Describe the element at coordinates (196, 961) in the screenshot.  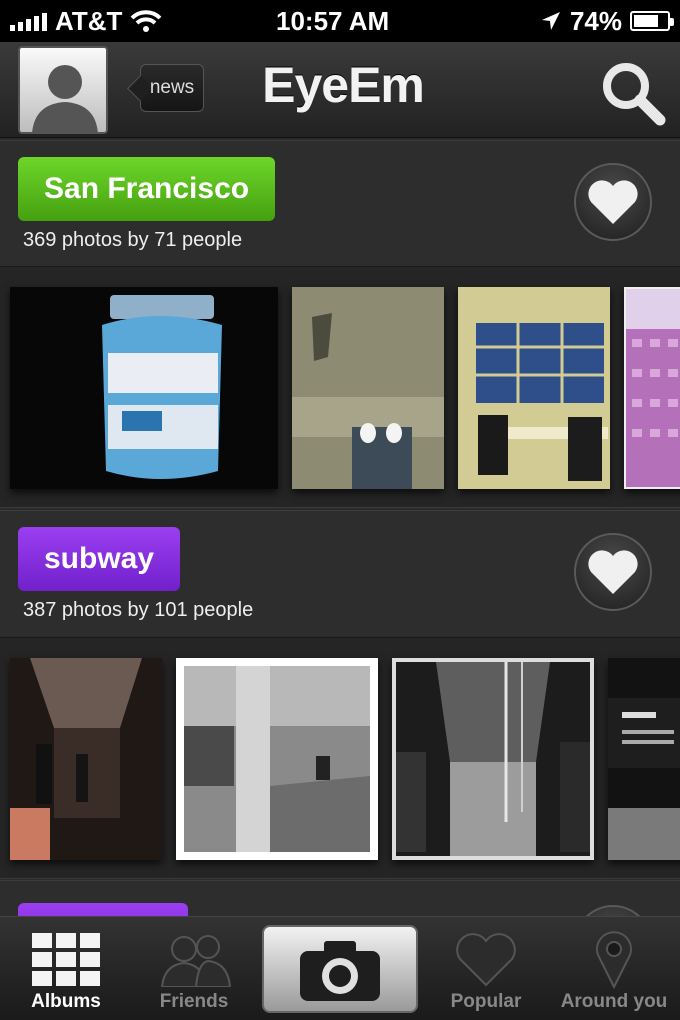
I see `friends-icon` at that location.